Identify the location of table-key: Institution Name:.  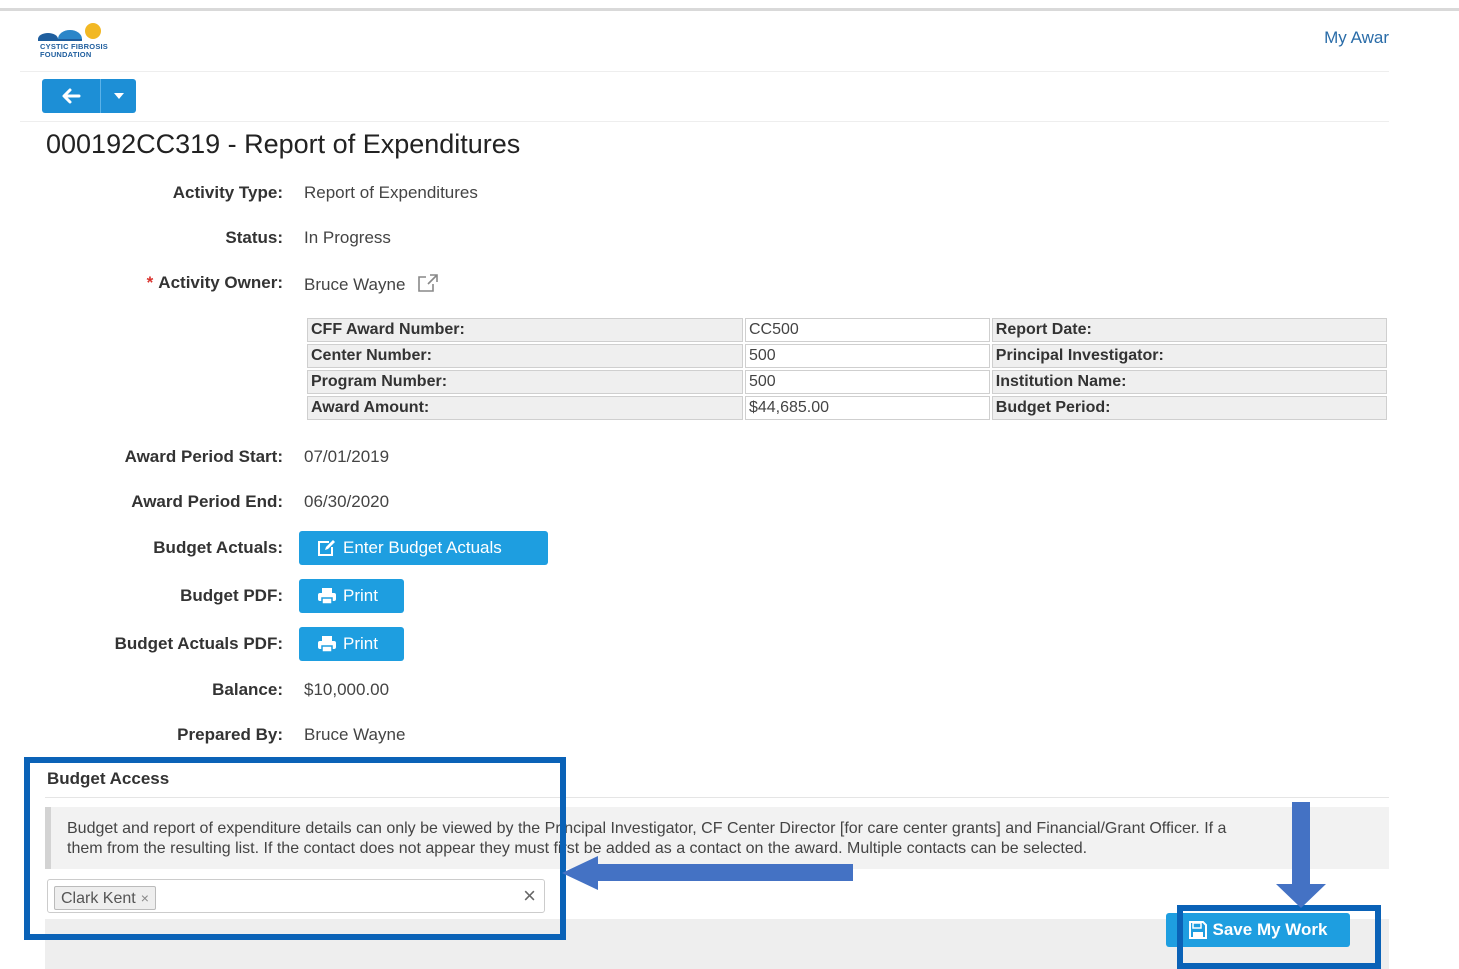
(1189, 382).